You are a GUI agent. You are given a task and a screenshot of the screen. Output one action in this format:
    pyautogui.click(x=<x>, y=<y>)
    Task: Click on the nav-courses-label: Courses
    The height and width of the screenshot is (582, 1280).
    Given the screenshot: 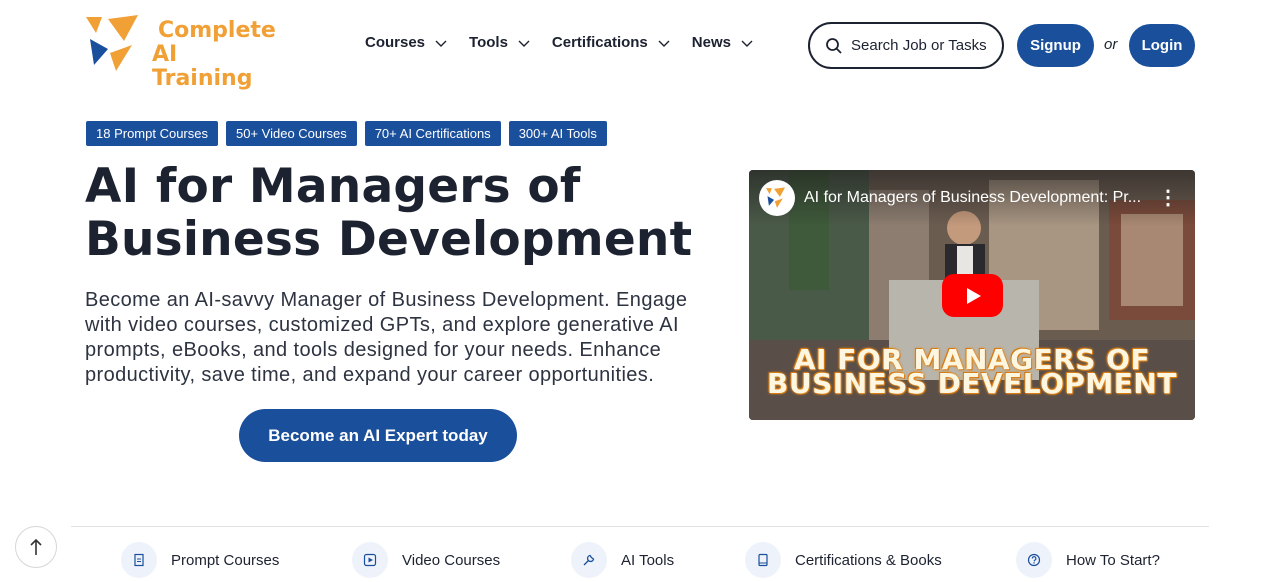 What is the action you would take?
    pyautogui.click(x=395, y=42)
    